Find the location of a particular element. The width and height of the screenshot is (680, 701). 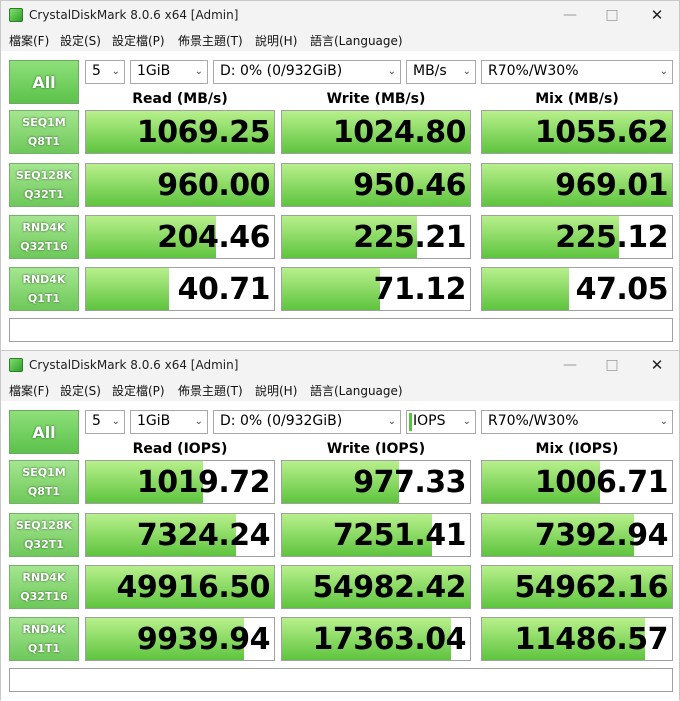

result-value: 1024.80 is located at coordinates (399, 132).